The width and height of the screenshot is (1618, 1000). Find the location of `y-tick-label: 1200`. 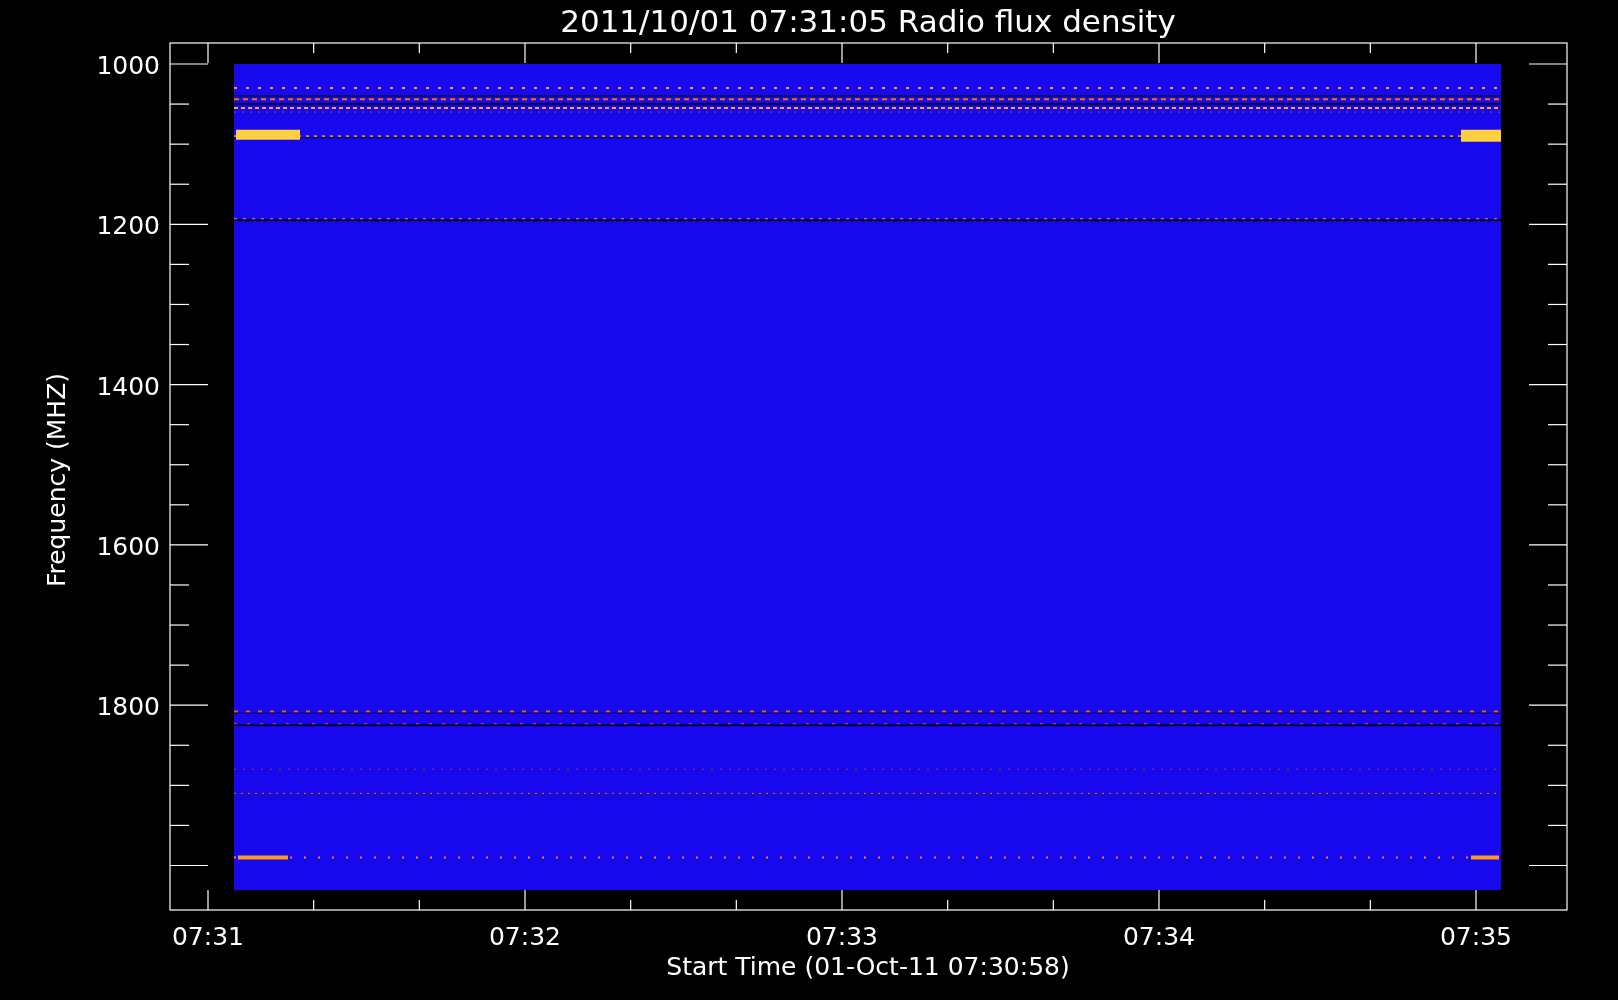

y-tick-label: 1200 is located at coordinates (128, 226).